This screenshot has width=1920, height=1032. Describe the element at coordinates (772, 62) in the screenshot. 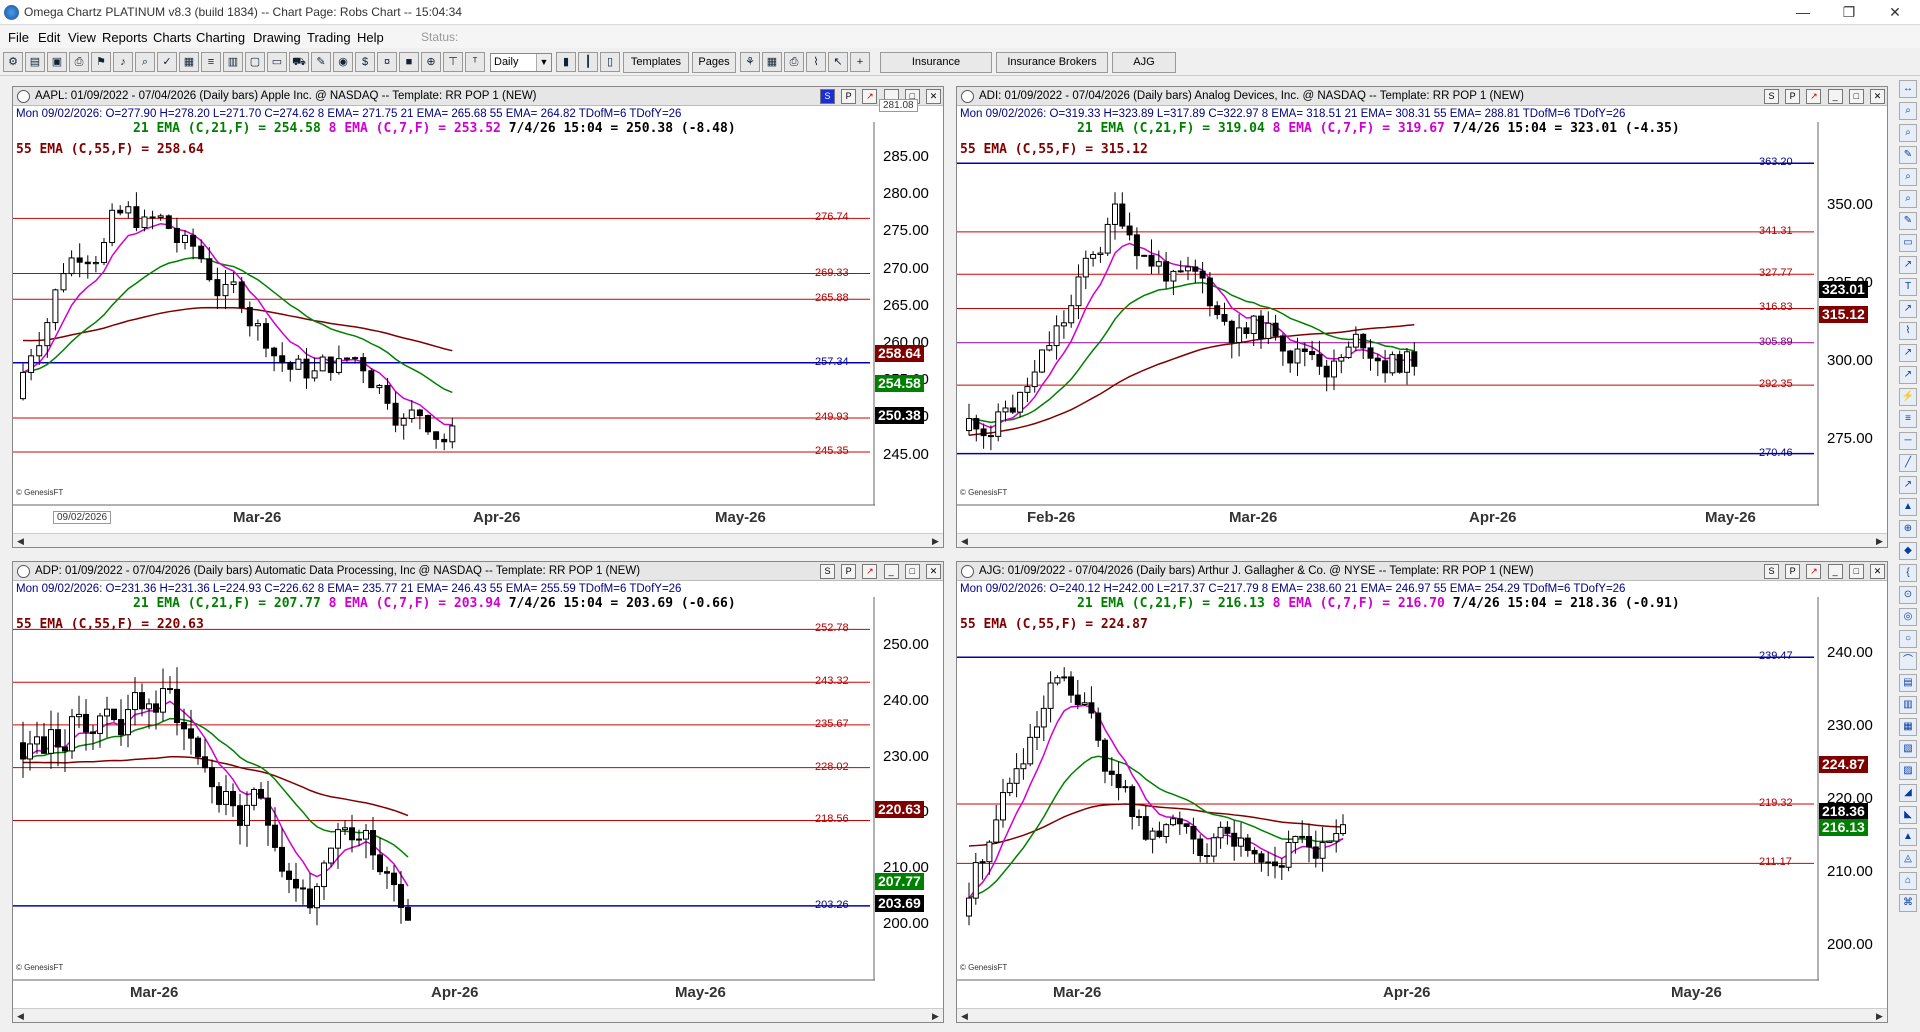

I see `layout-icon: ▦` at that location.